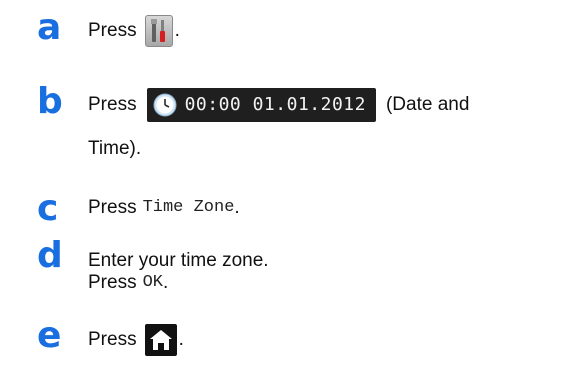 The image size is (584, 378). What do you see at coordinates (165, 105) in the screenshot?
I see `clock-icon` at bounding box center [165, 105].